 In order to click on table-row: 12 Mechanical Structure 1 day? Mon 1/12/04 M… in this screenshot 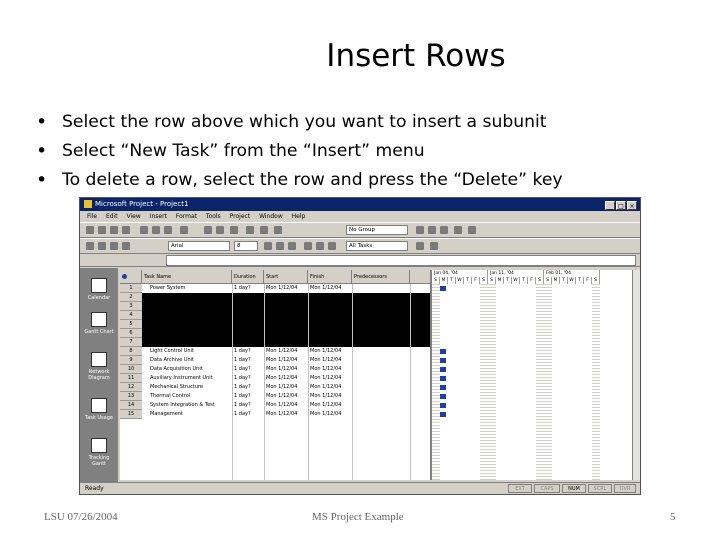, I will do `click(294, 387)`.